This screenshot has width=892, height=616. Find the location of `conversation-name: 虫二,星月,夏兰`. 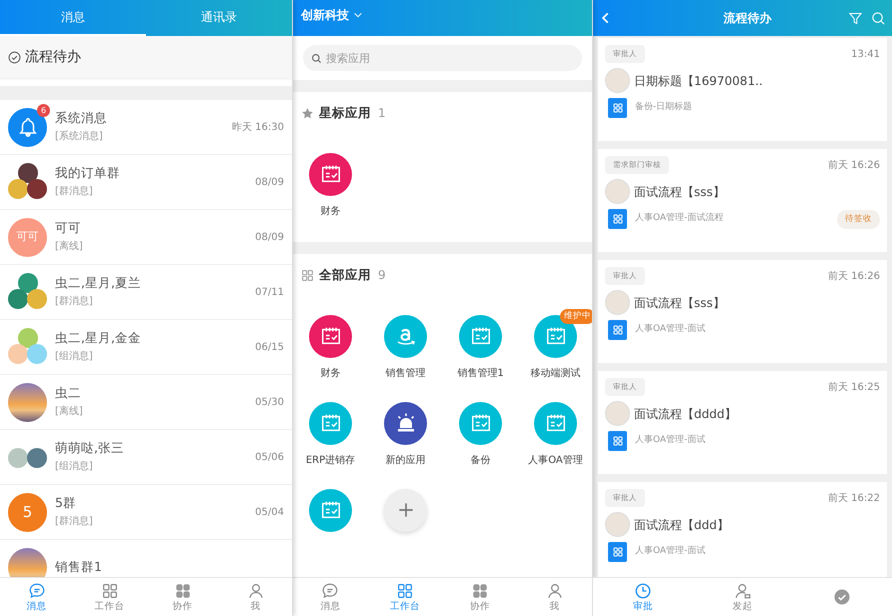

conversation-name: 虫二,星月,夏兰 is located at coordinates (98, 283).